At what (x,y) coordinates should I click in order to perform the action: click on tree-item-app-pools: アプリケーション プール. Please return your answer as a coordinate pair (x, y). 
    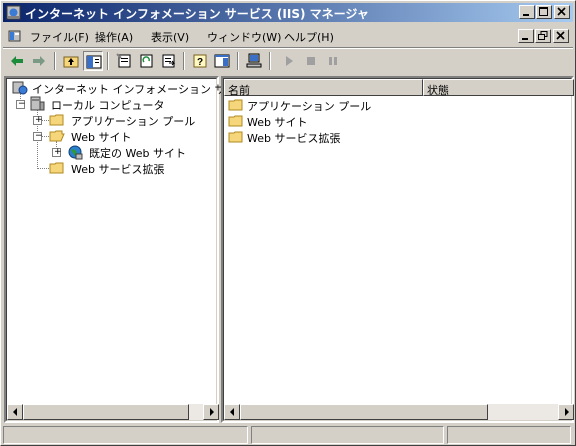
    Looking at the image, I should click on (134, 120).